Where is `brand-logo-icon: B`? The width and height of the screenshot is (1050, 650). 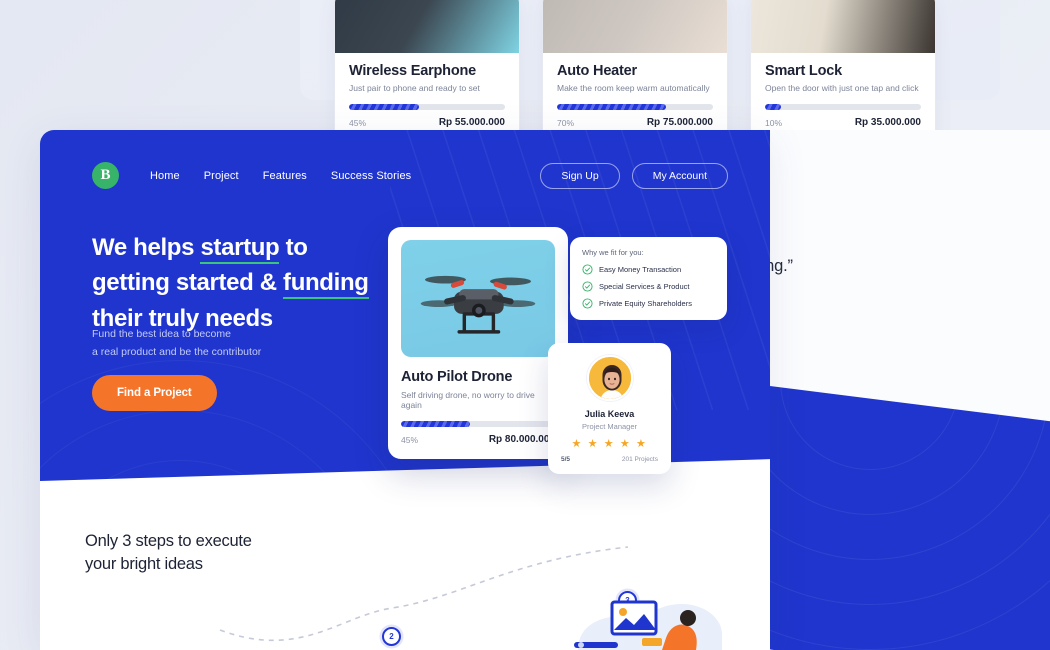 brand-logo-icon: B is located at coordinates (105, 175).